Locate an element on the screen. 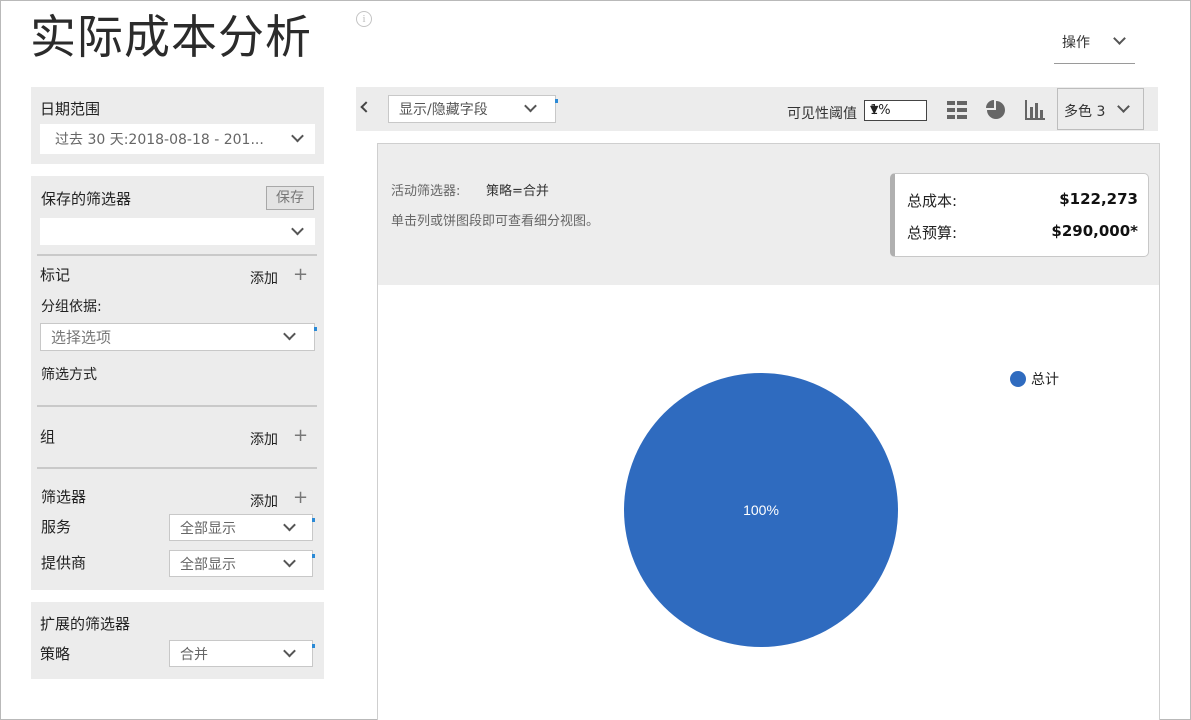 The width and height of the screenshot is (1191, 720). add-filter-button: 添加 is located at coordinates (264, 501).